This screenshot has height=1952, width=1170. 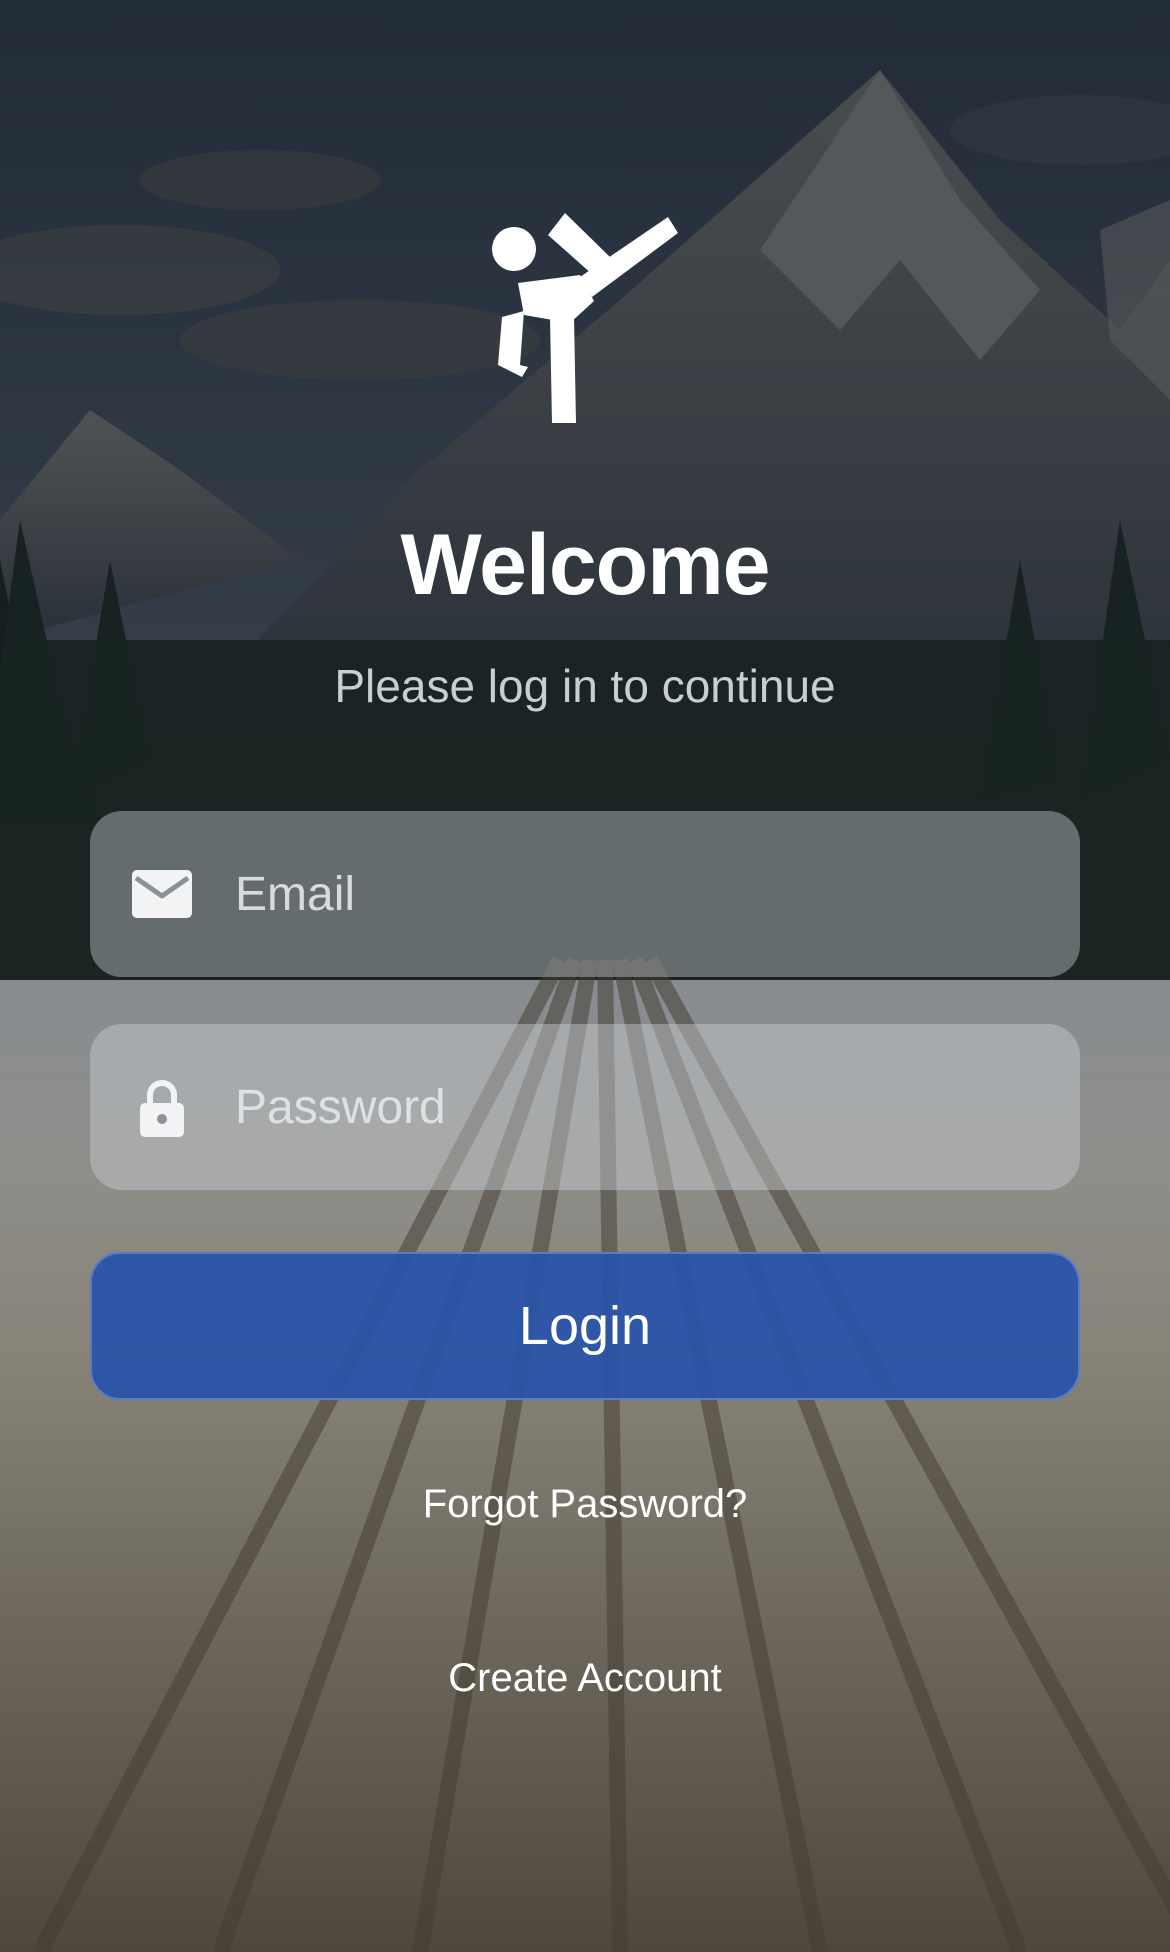 What do you see at coordinates (585, 1678) in the screenshot?
I see `create-account-link: Create Account` at bounding box center [585, 1678].